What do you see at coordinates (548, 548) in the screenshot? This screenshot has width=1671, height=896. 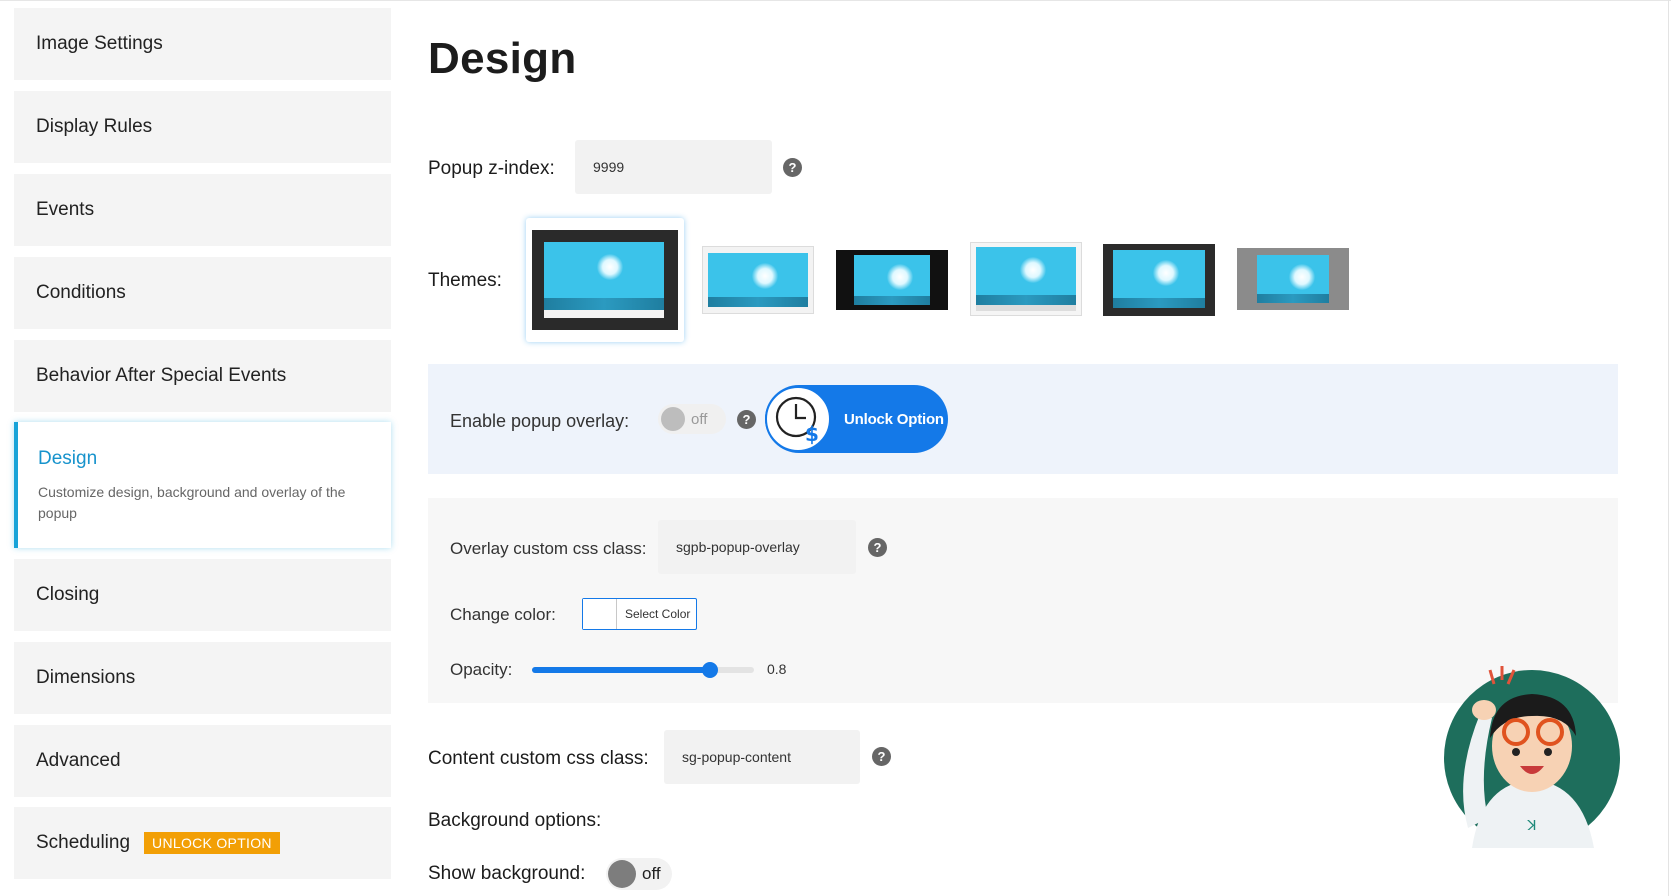 I see `overlay-css-class-label: Overlay custom css class:` at bounding box center [548, 548].